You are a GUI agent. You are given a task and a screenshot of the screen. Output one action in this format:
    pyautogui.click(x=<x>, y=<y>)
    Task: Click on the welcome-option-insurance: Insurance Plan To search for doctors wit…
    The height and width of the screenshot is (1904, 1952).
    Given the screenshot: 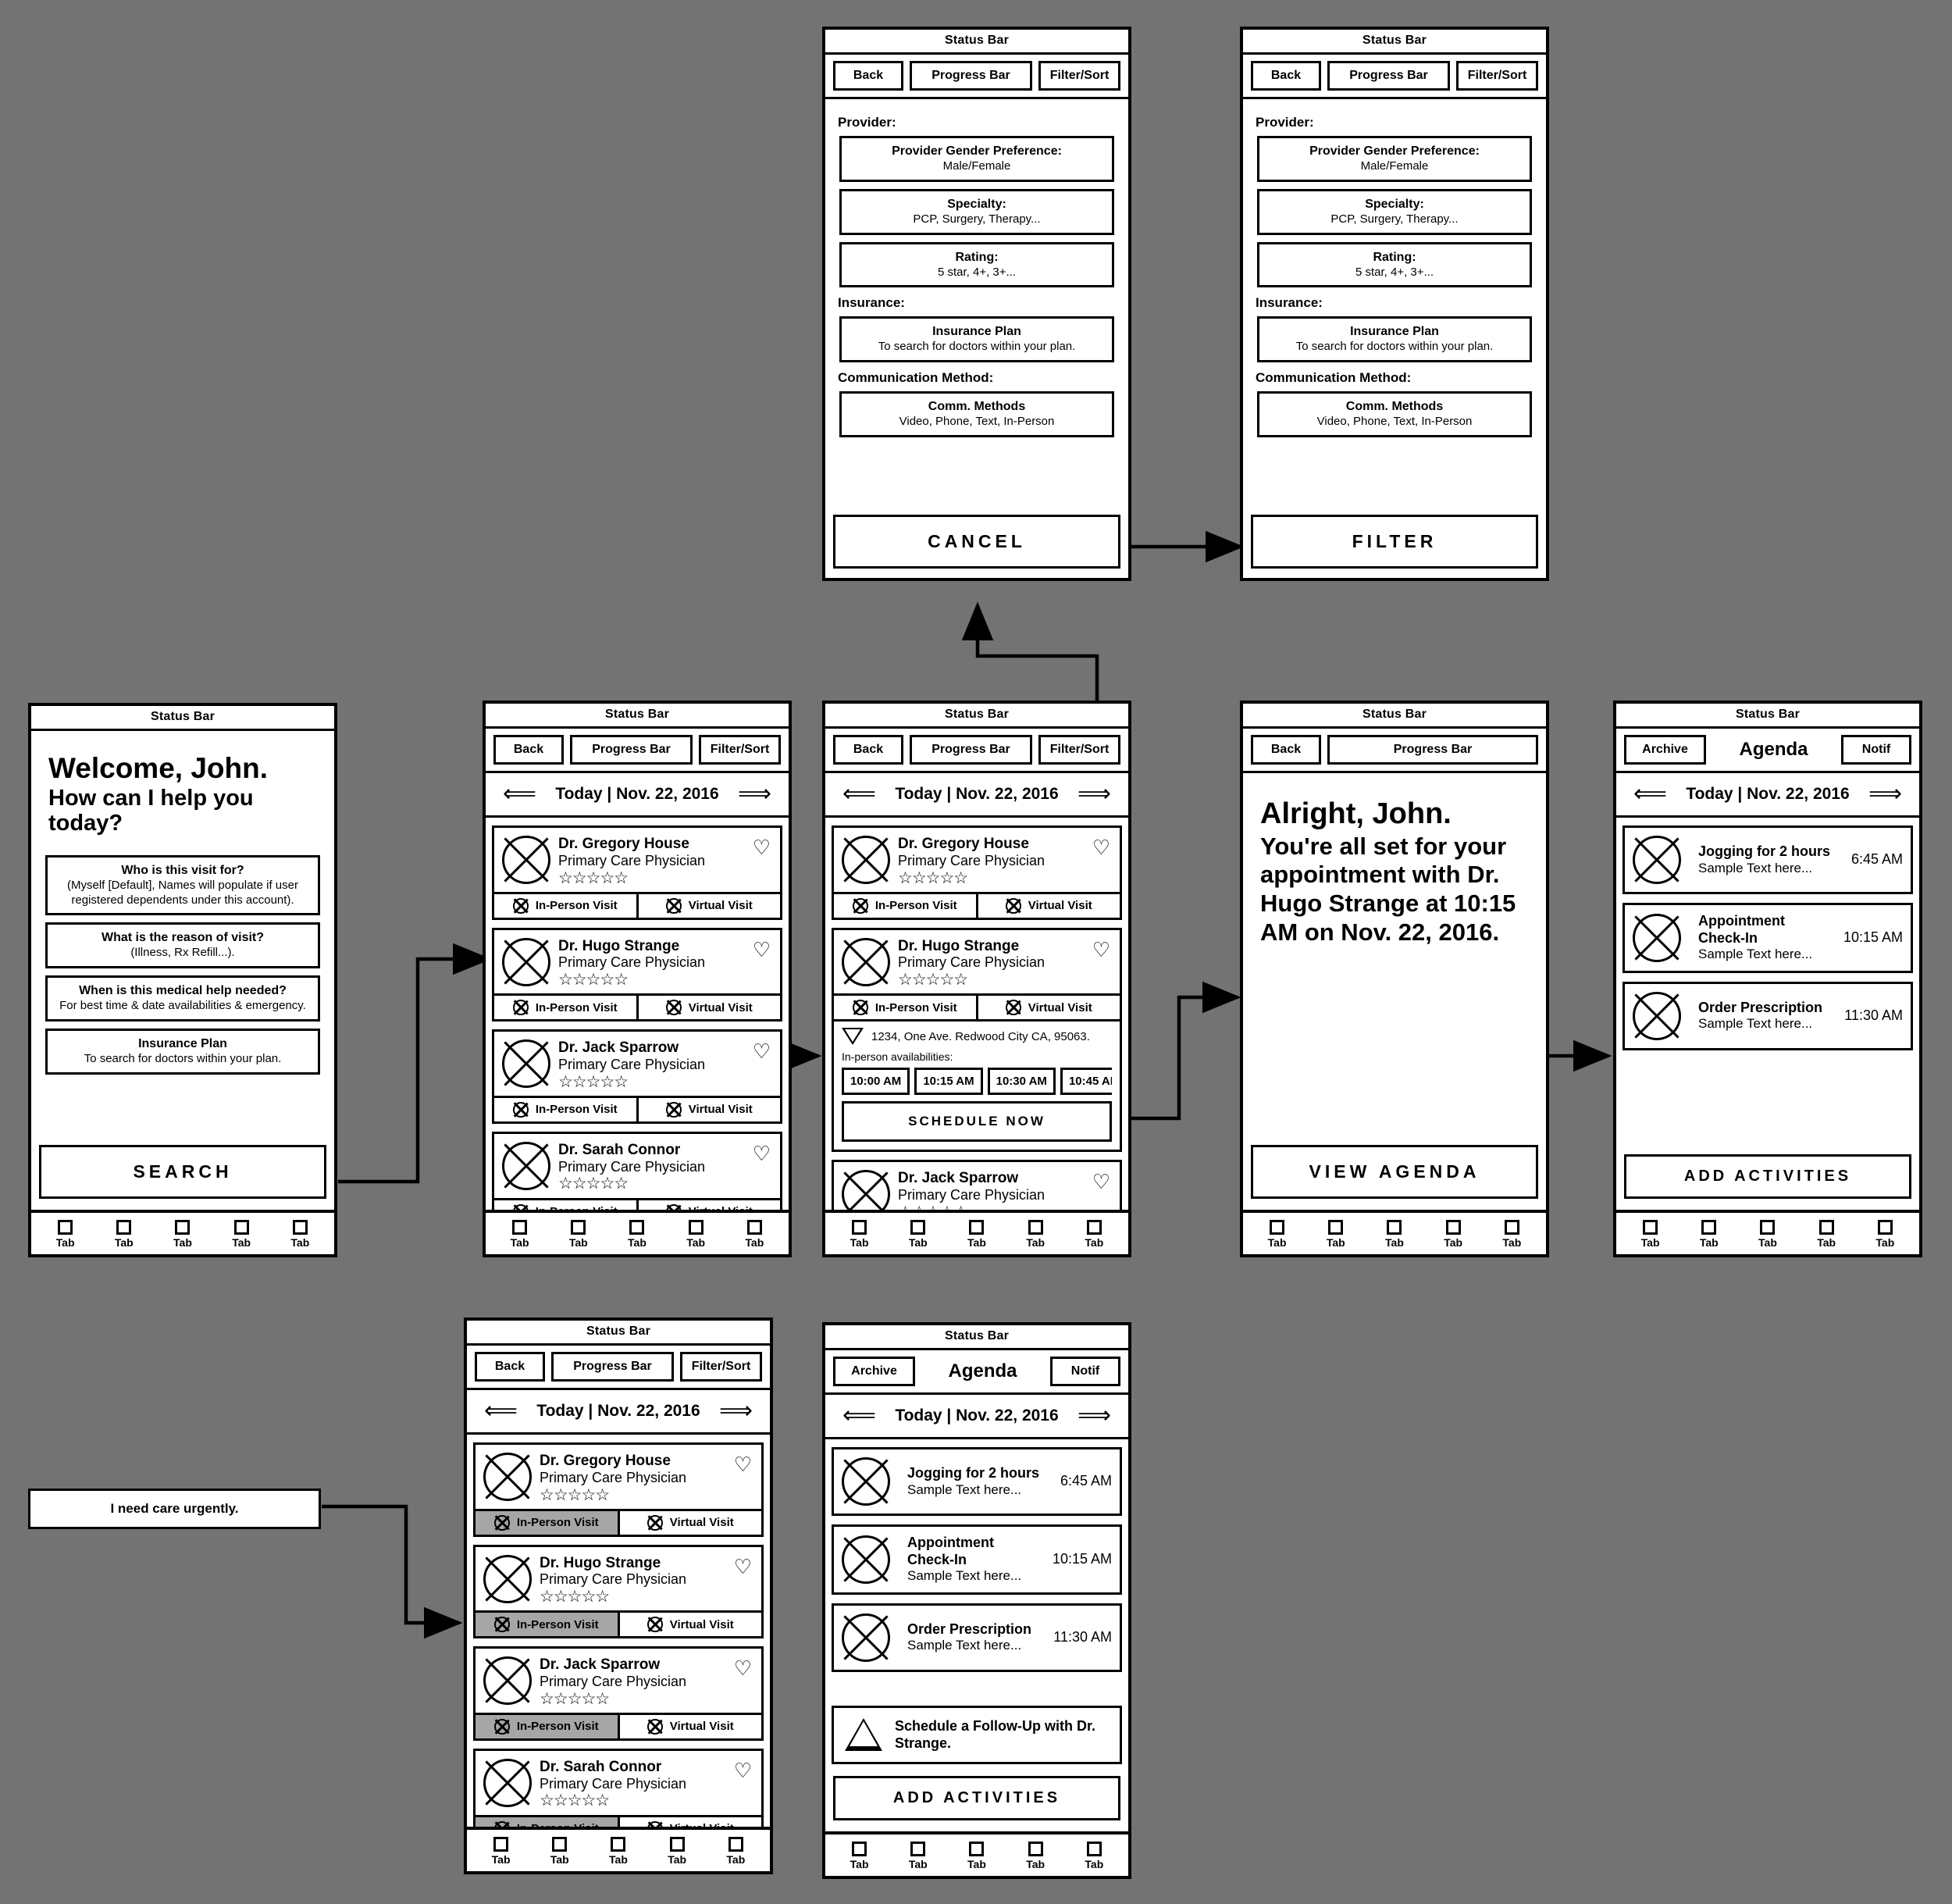 What is the action you would take?
    pyautogui.click(x=183, y=1051)
    